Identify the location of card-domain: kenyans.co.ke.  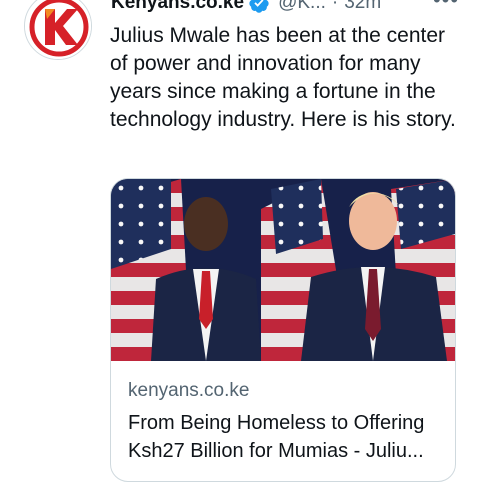
(189, 390).